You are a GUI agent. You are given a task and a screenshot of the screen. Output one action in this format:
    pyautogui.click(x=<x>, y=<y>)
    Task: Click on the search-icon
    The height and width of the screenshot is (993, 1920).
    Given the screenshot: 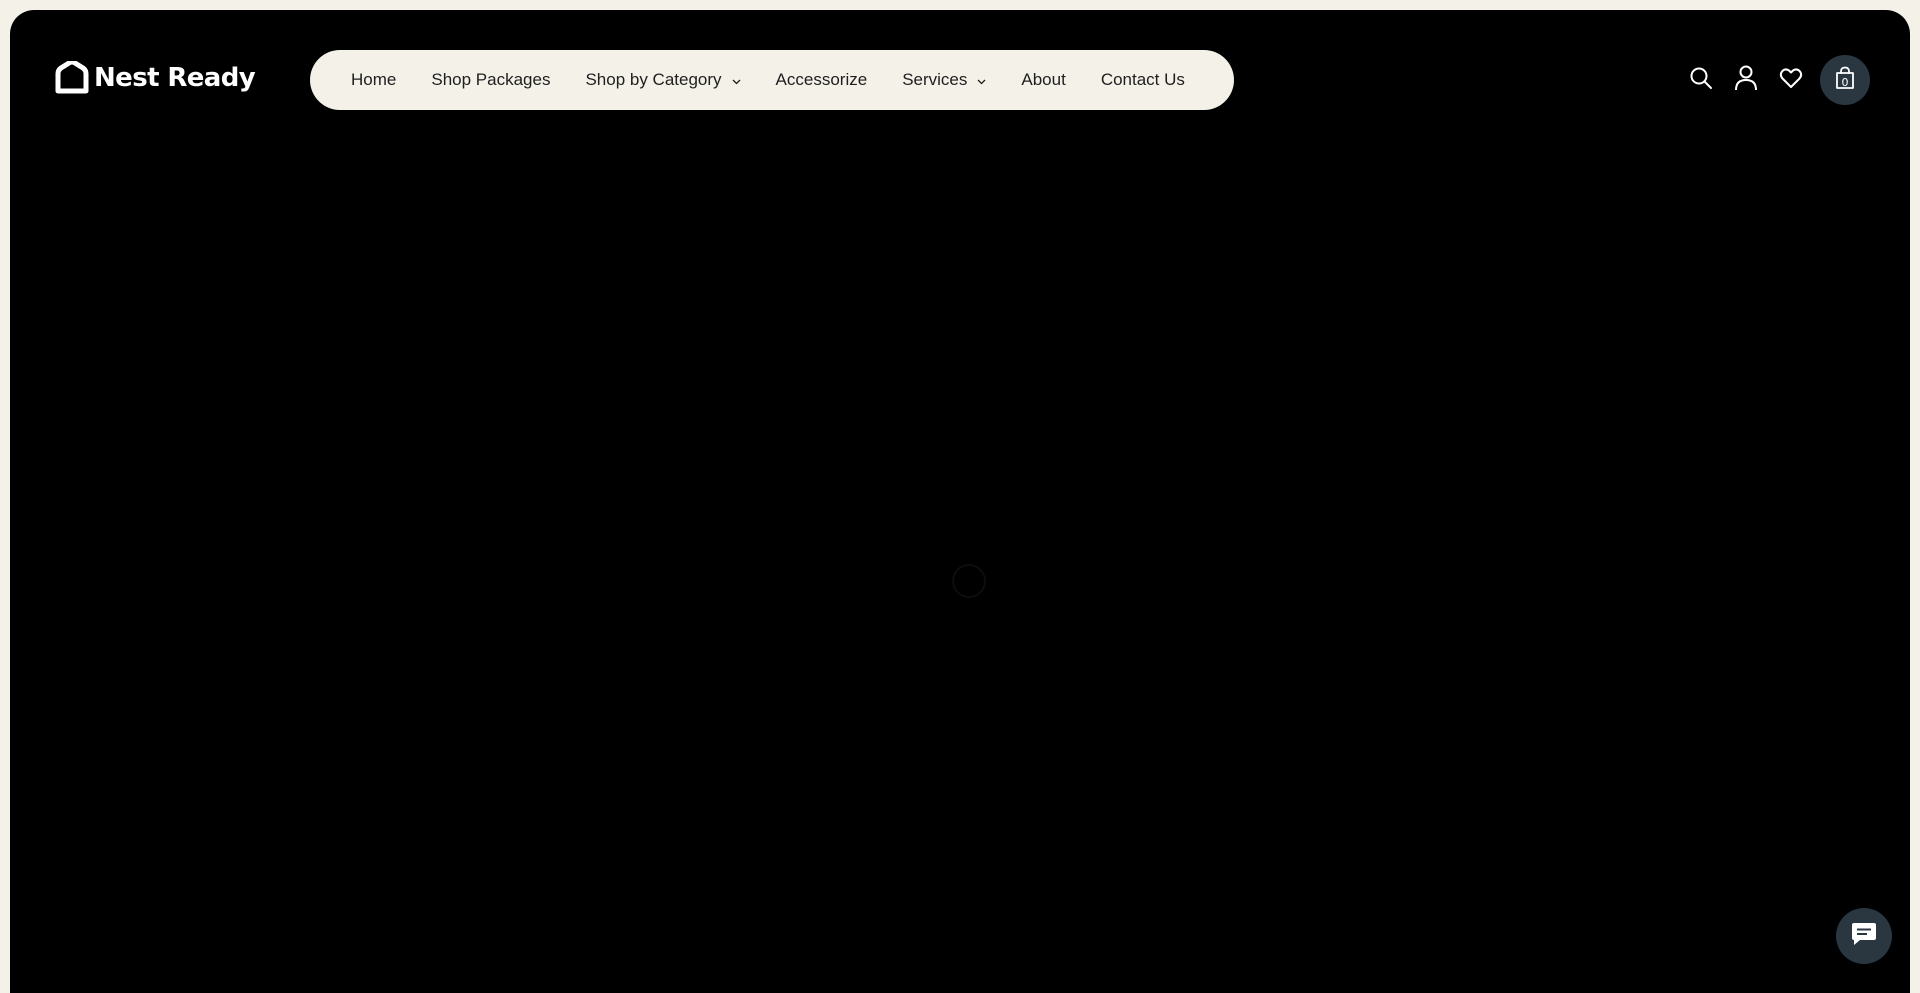 What is the action you would take?
    pyautogui.click(x=1701, y=80)
    